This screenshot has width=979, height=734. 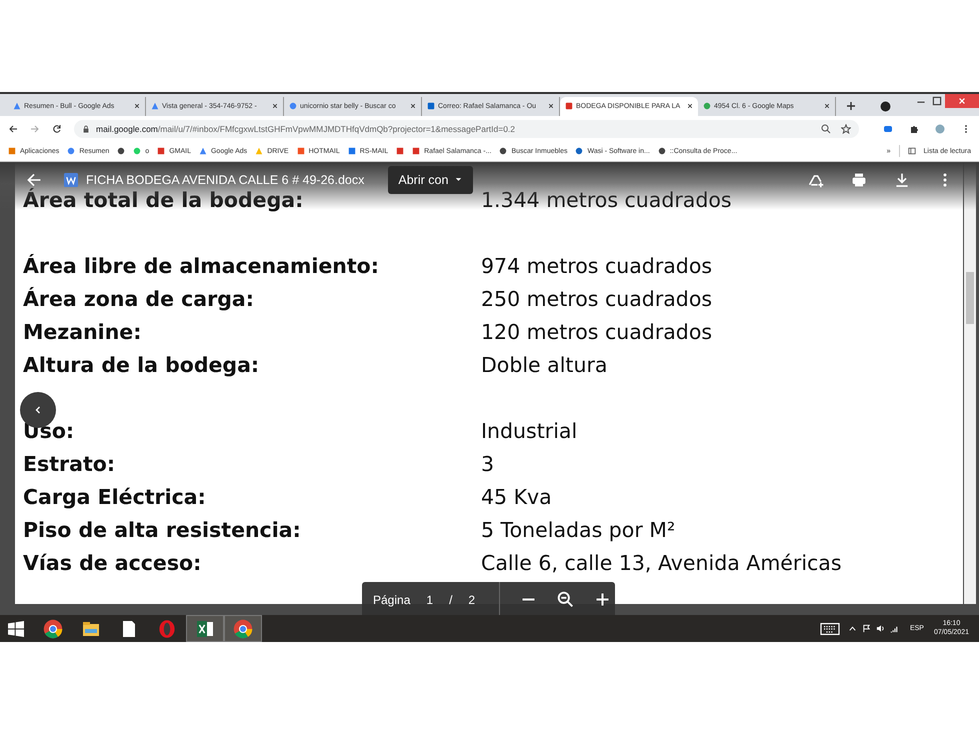 What do you see at coordinates (578, 530) in the screenshot?
I see `field-value: 5 Toneladas por M²` at bounding box center [578, 530].